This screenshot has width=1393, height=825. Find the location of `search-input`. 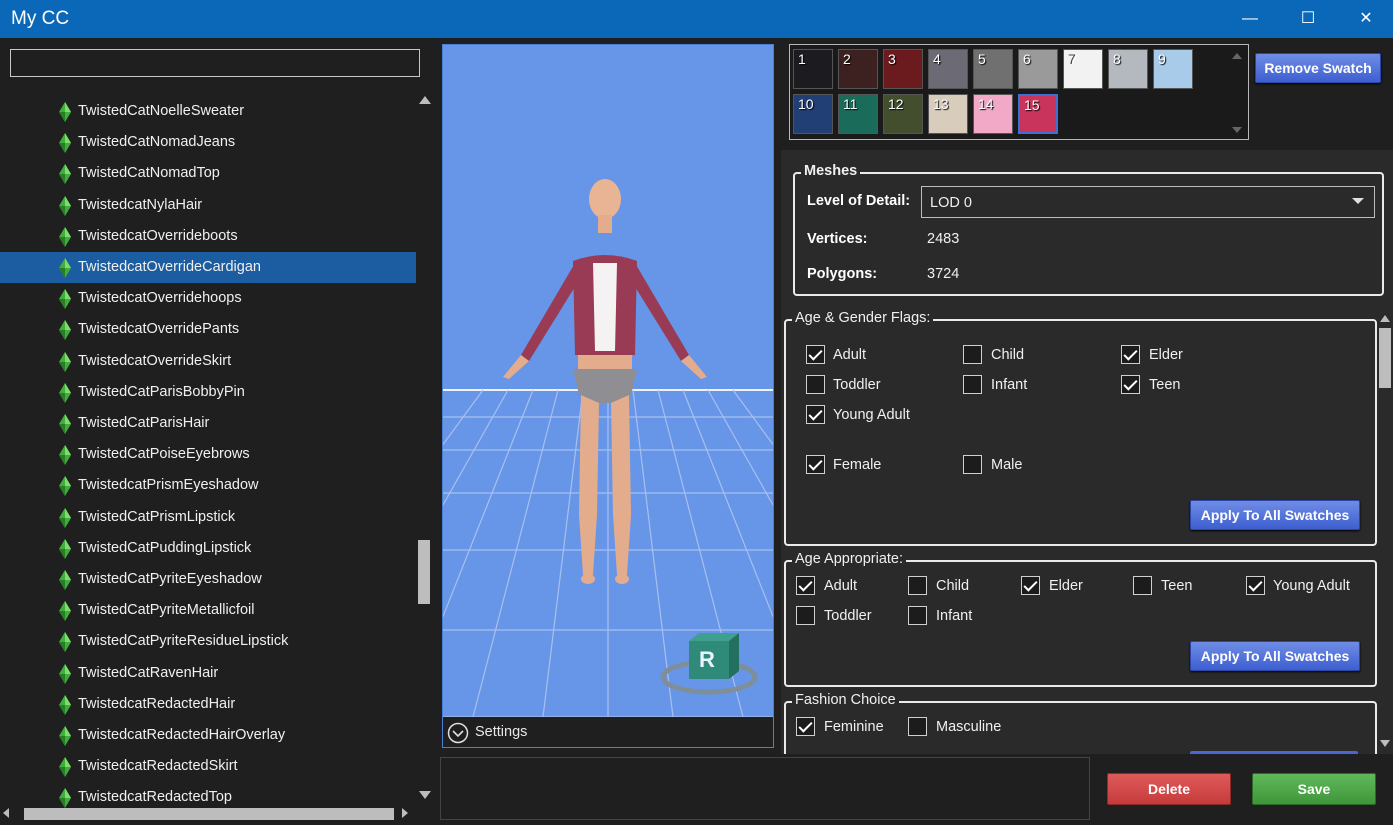

search-input is located at coordinates (215, 63).